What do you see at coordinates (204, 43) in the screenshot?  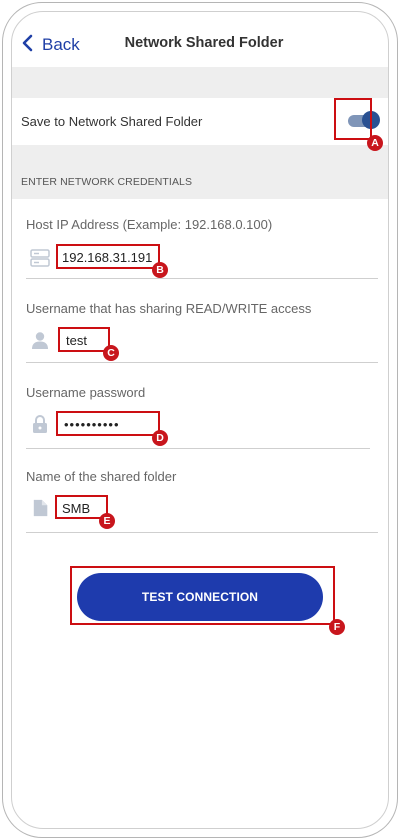 I see `page-title: Network Shared Folder` at bounding box center [204, 43].